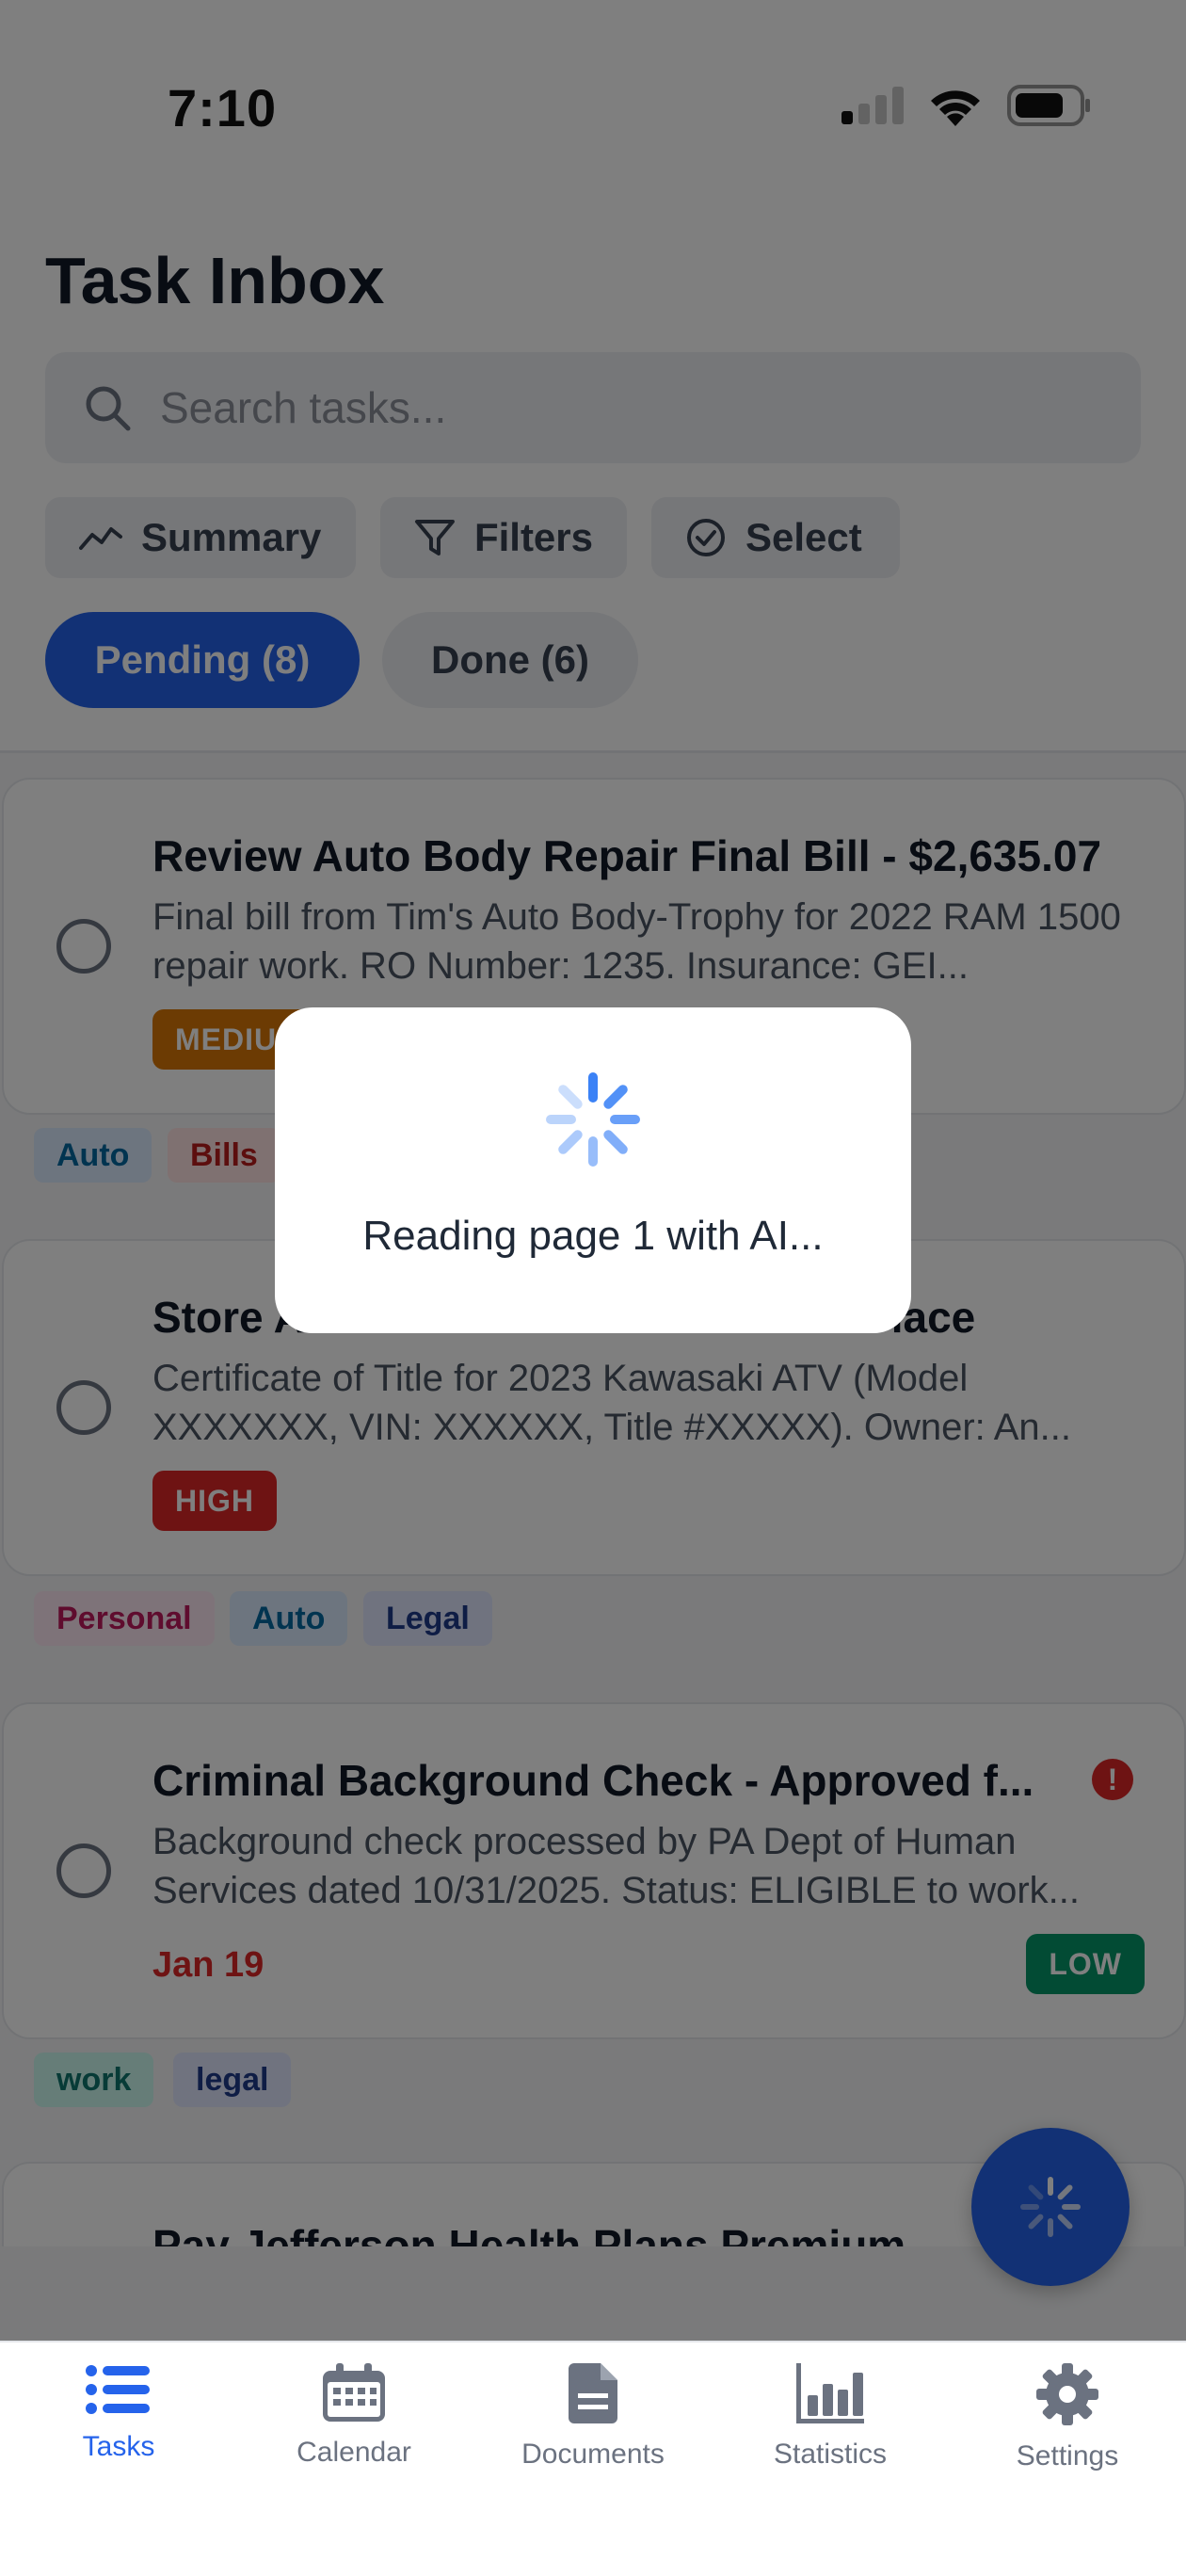 This screenshot has height=2576, width=1186. I want to click on list-icon, so click(118, 2389).